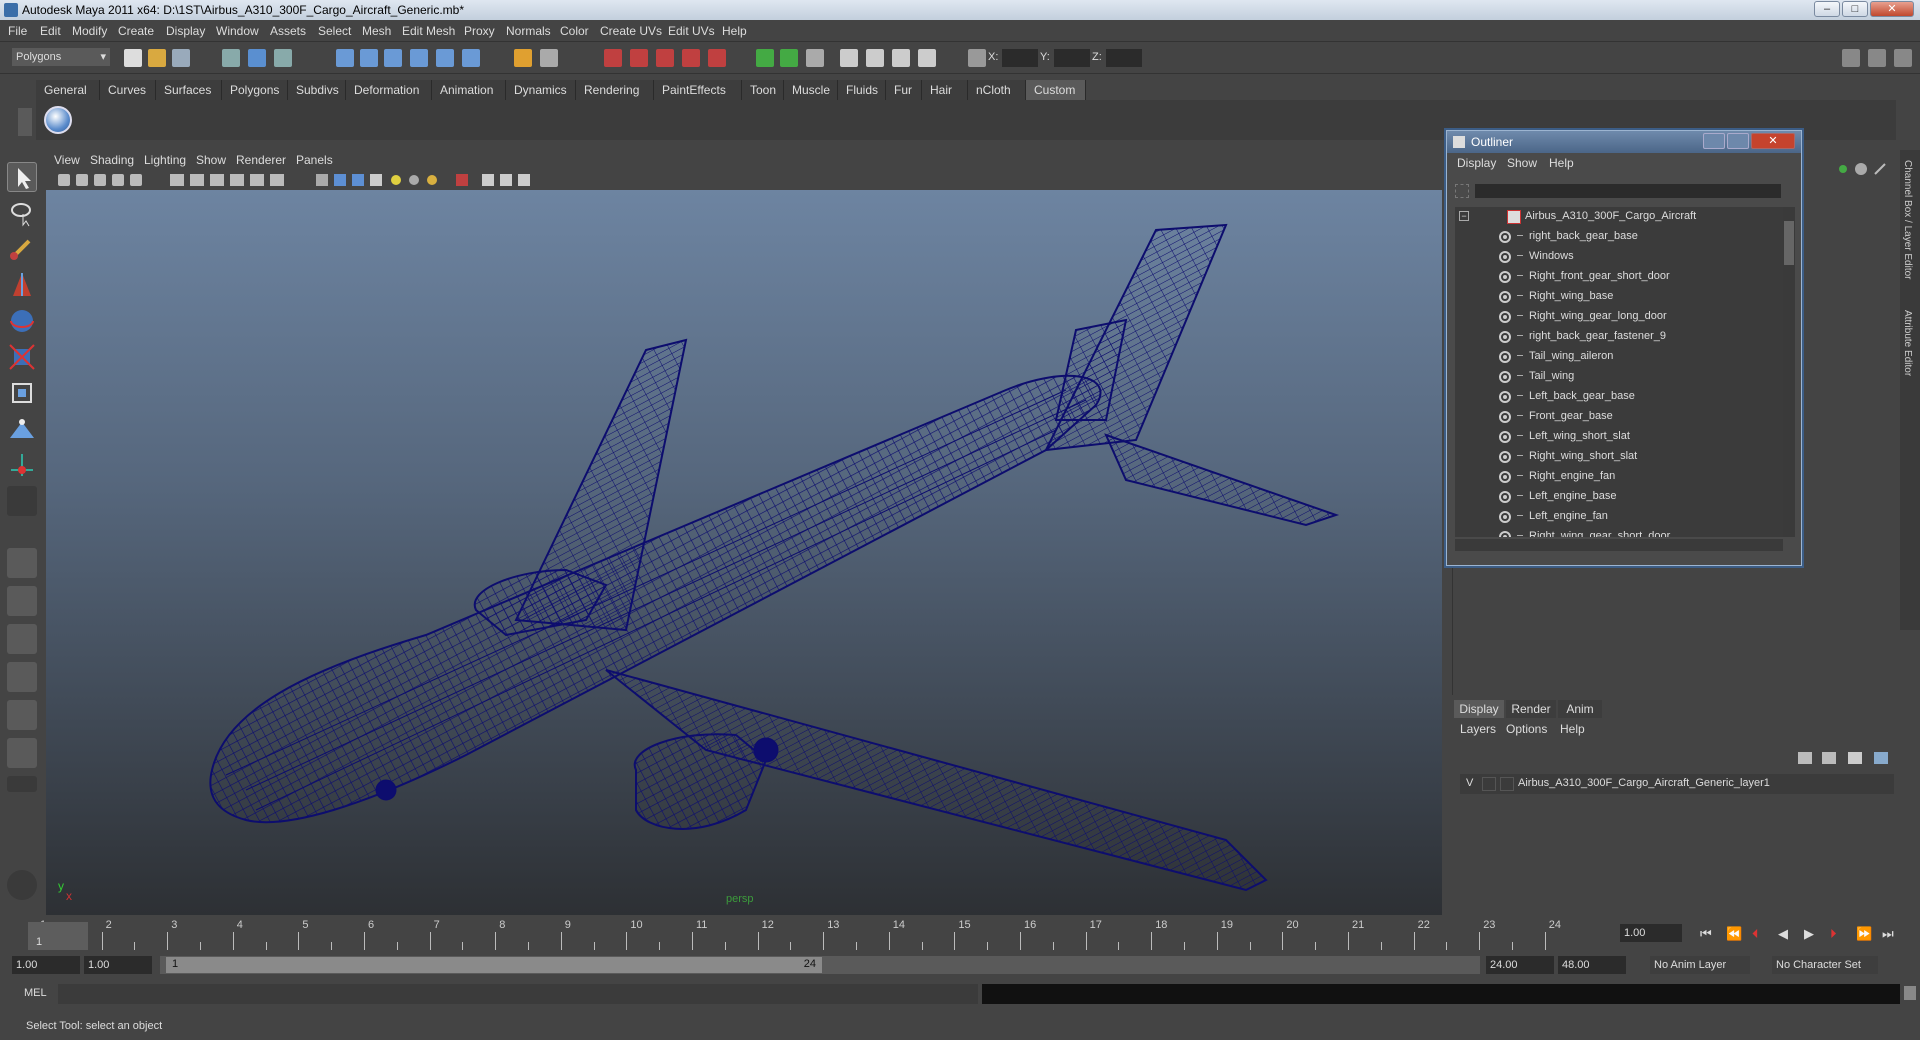 The height and width of the screenshot is (1040, 1920). I want to click on soft-modification-tool-icon, so click(22, 429).